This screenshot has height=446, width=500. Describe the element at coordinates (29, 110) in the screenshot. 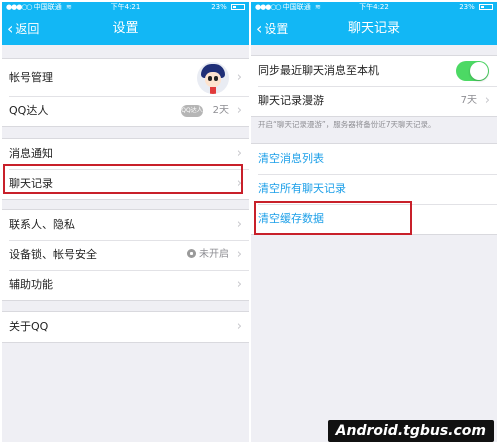

I see `settings-item-label: QQ达人` at that location.